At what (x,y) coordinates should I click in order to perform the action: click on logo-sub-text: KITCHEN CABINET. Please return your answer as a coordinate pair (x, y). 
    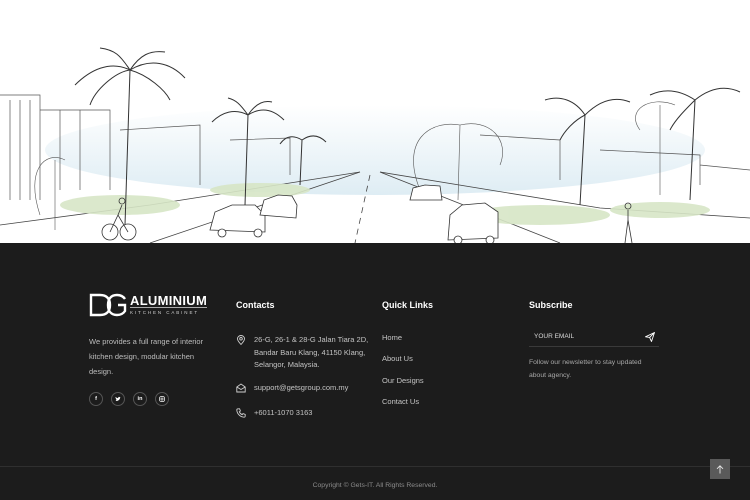
    Looking at the image, I should click on (169, 311).